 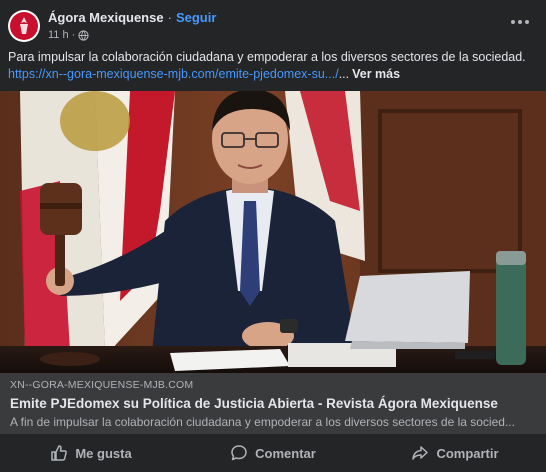 What do you see at coordinates (102, 385) in the screenshot?
I see `preview-domain: XN--GORA-MEXIQUENSE-MJB.COM` at bounding box center [102, 385].